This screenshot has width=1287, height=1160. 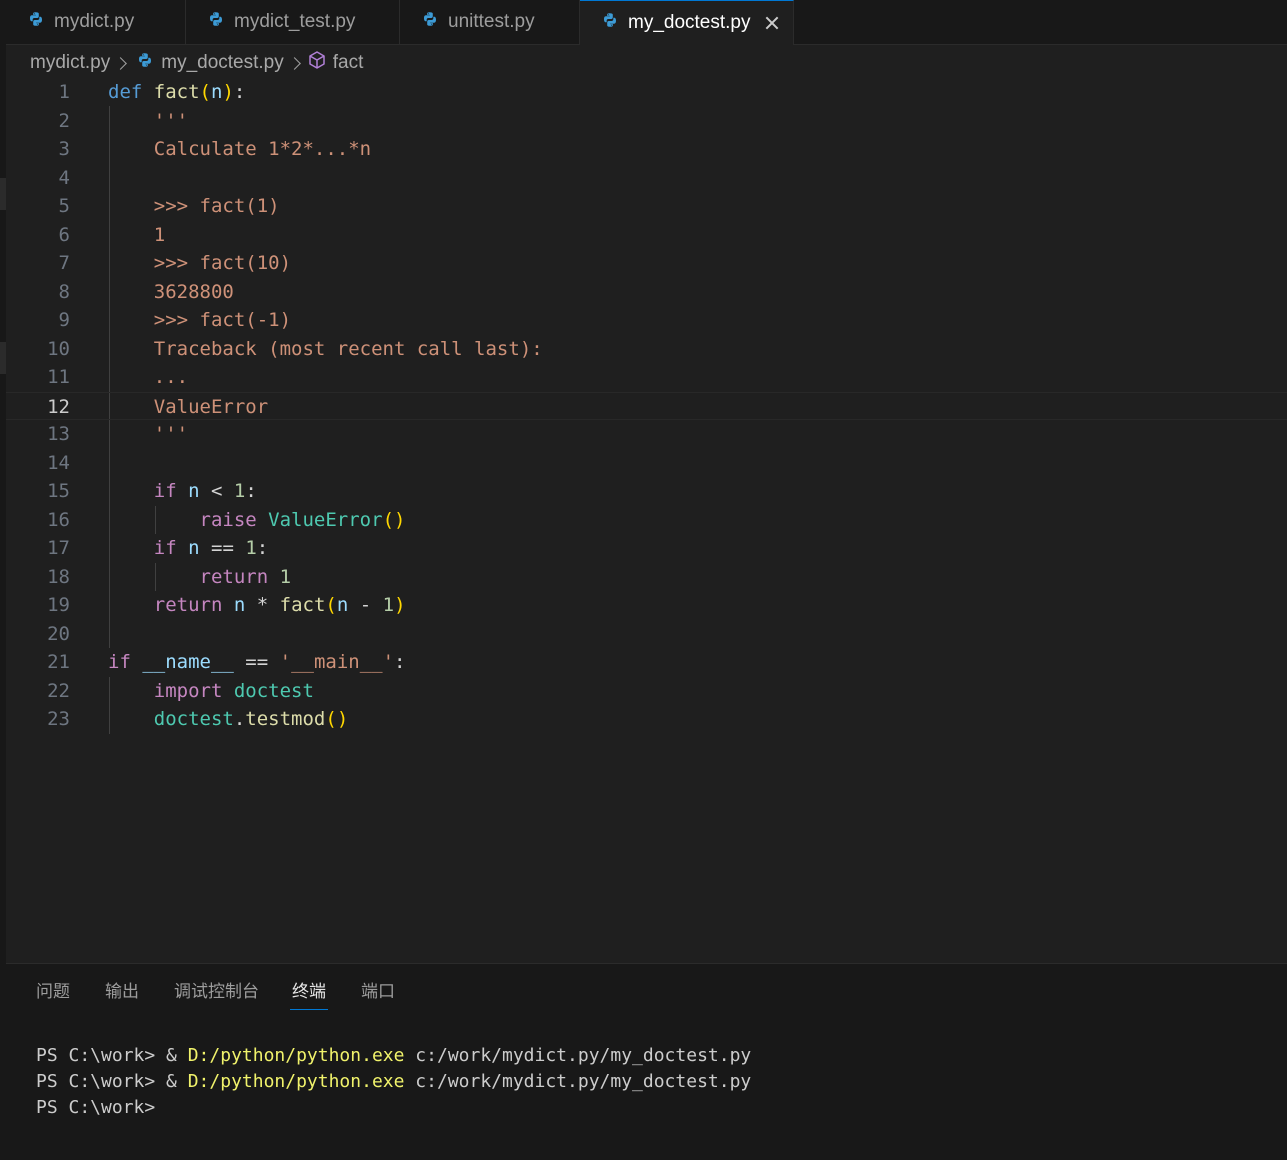 I want to click on code-line: 7 >>> fact(10), so click(x=646, y=263).